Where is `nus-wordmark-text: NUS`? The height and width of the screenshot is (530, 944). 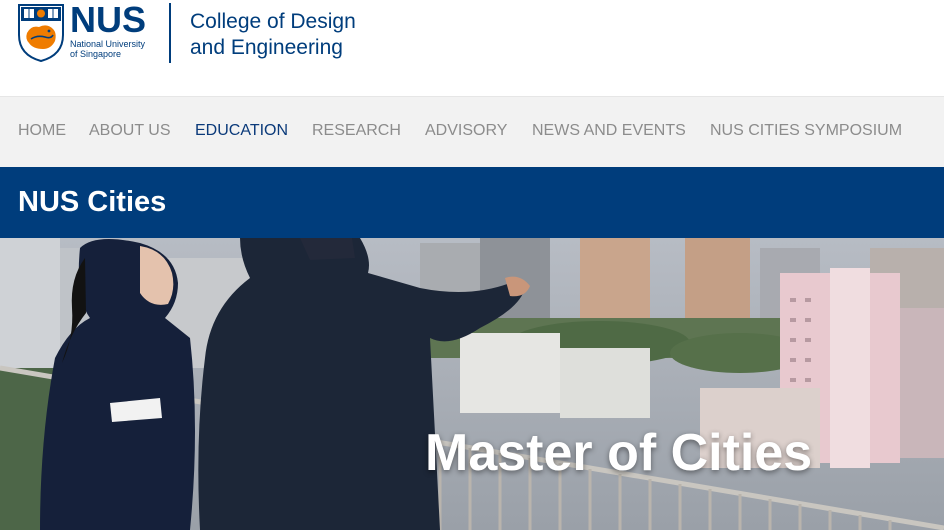
nus-wordmark-text: NUS is located at coordinates (108, 20).